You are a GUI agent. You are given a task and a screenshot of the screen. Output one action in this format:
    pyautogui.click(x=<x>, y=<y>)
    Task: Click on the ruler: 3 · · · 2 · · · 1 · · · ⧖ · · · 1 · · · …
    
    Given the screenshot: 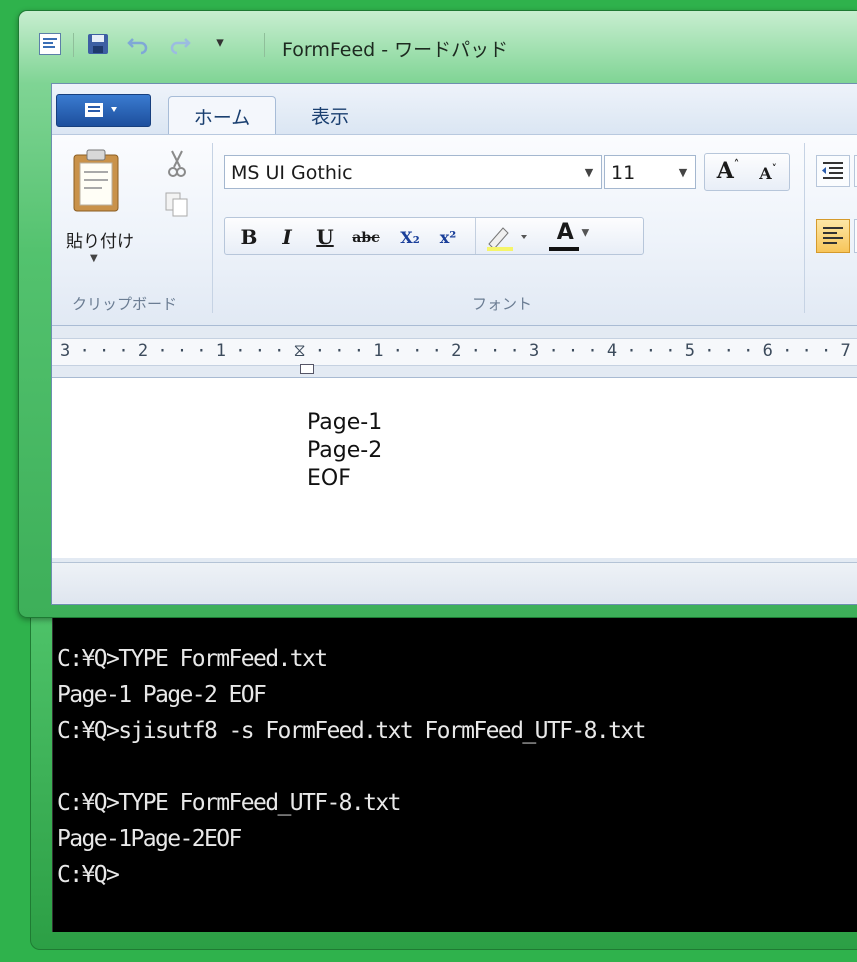 What is the action you would take?
    pyautogui.click(x=454, y=352)
    